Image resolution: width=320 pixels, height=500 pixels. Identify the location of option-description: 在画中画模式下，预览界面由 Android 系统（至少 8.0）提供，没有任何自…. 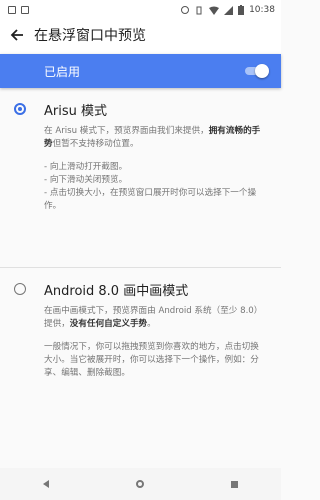
(155, 318).